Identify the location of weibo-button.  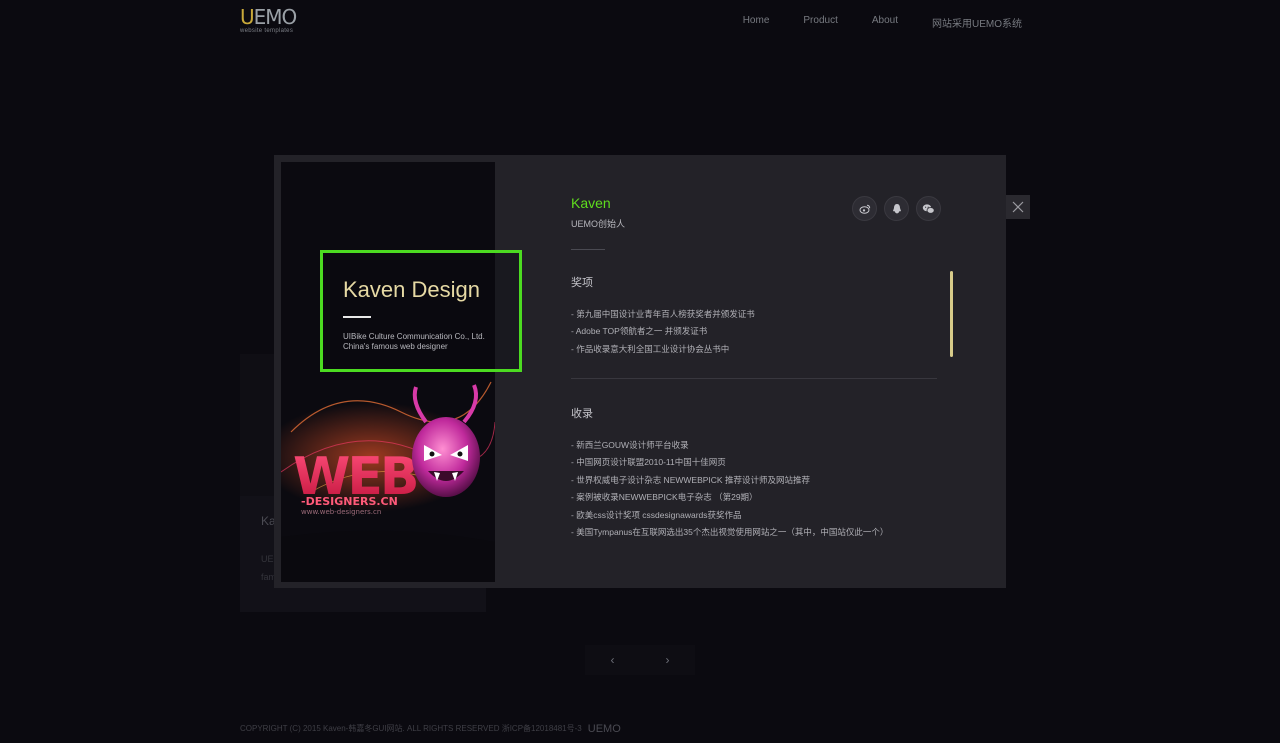
(864, 208).